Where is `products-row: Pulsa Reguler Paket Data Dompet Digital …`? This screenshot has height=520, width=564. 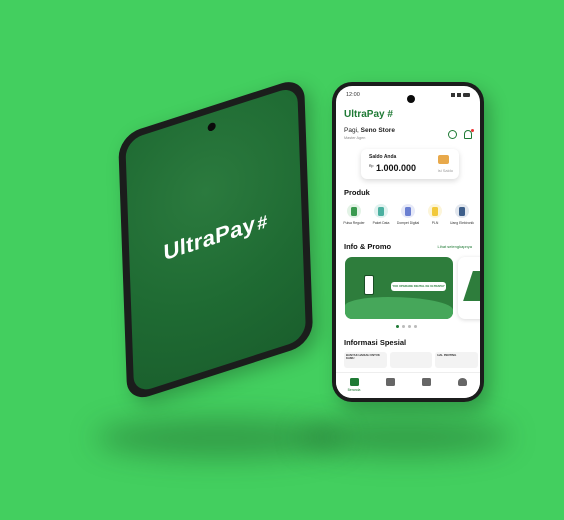
products-row: Pulsa Reguler Paket Data Dompet Digital … is located at coordinates (408, 214).